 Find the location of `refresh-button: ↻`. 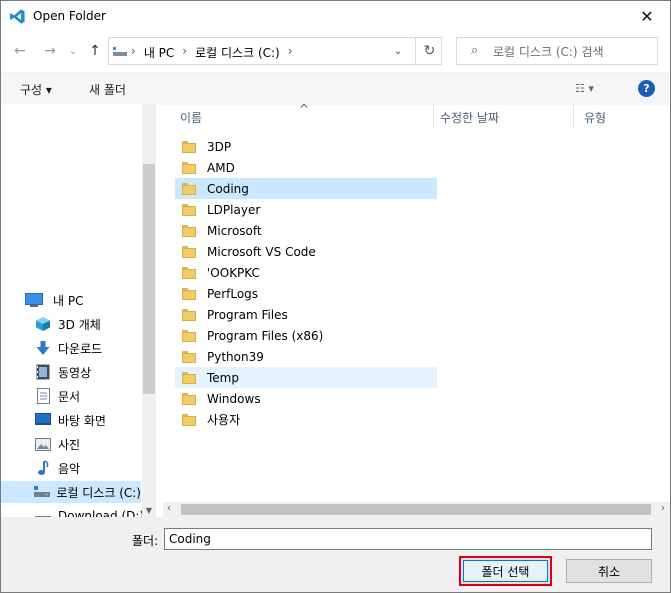

refresh-button: ↻ is located at coordinates (429, 51).